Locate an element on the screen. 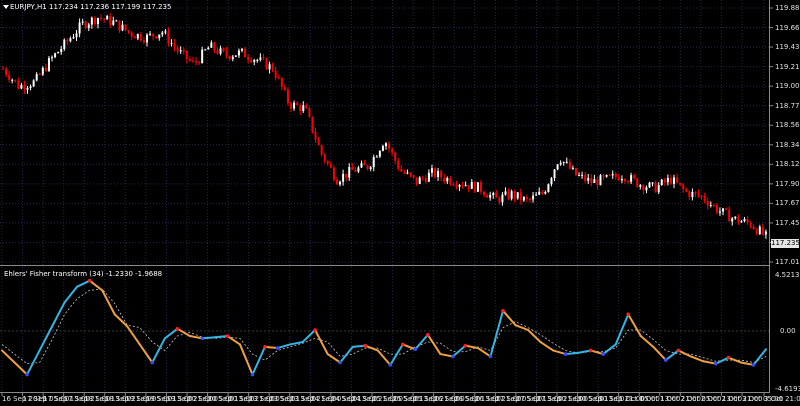 The height and width of the screenshot is (406, 800). price-axis-label: 119.660 is located at coordinates (787, 27).